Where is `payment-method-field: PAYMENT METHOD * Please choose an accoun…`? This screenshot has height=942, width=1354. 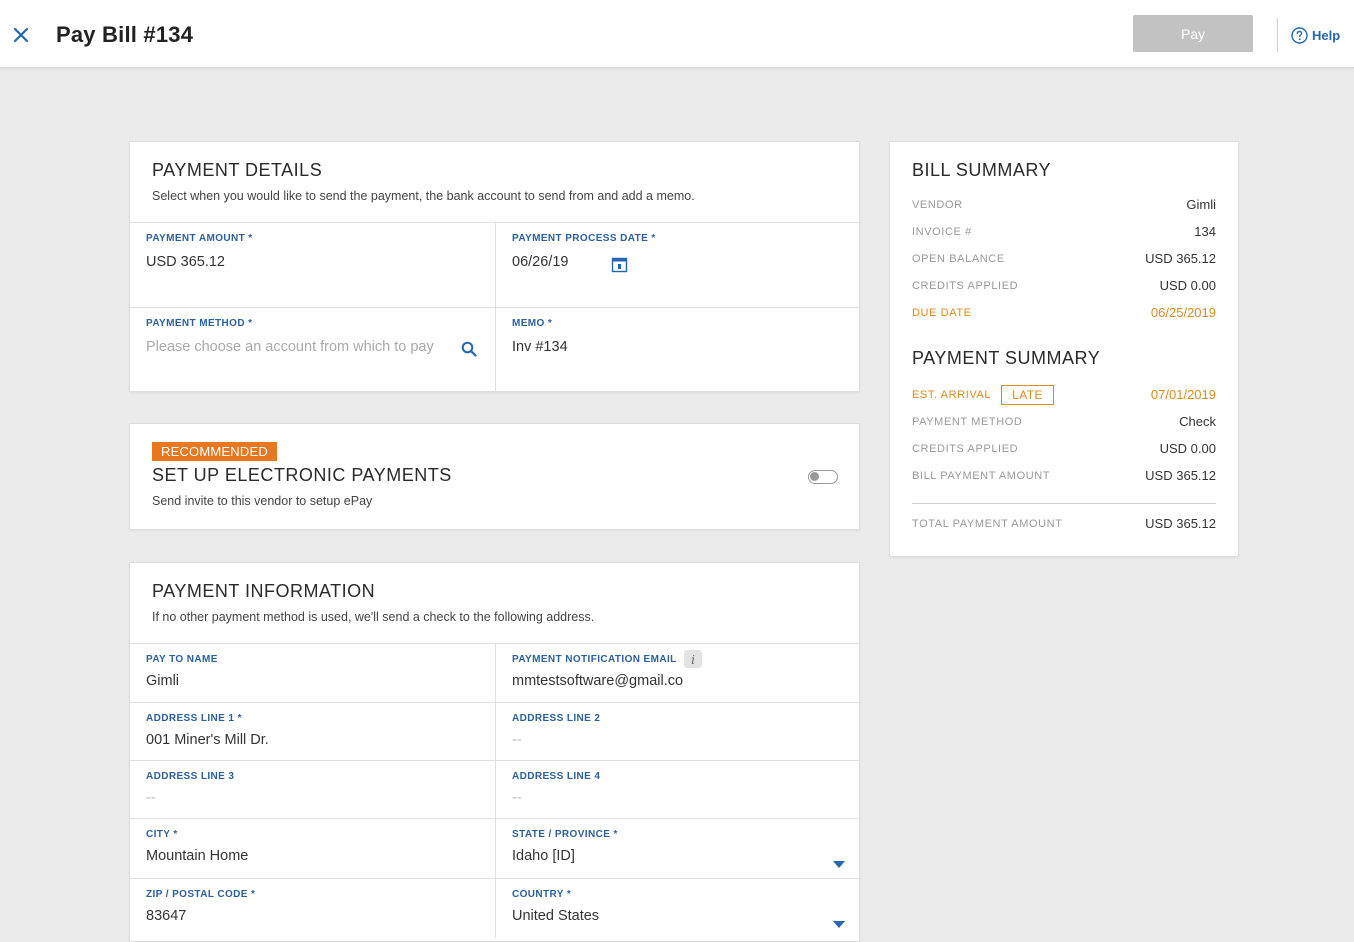 payment-method-field: PAYMENT METHOD * Please choose an accoun… is located at coordinates (312, 350).